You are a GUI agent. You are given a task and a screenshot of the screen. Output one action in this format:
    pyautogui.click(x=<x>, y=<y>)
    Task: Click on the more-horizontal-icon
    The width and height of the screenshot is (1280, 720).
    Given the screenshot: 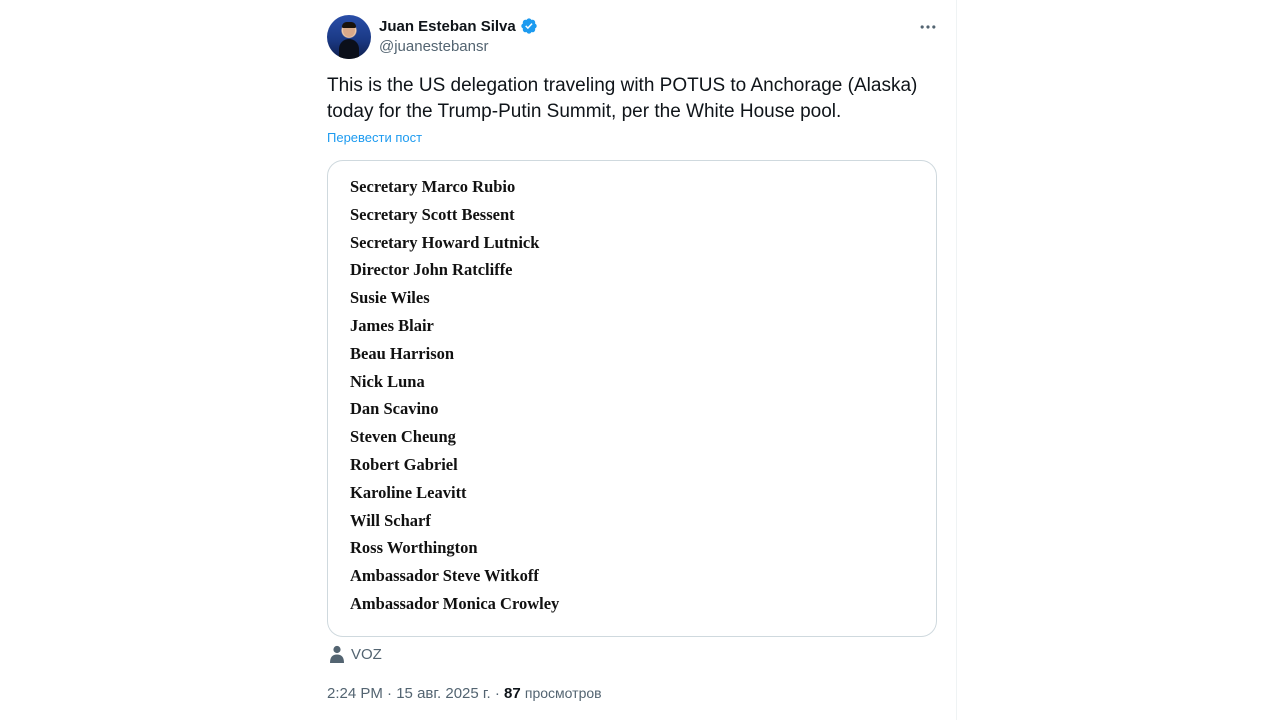 What is the action you would take?
    pyautogui.click(x=928, y=27)
    